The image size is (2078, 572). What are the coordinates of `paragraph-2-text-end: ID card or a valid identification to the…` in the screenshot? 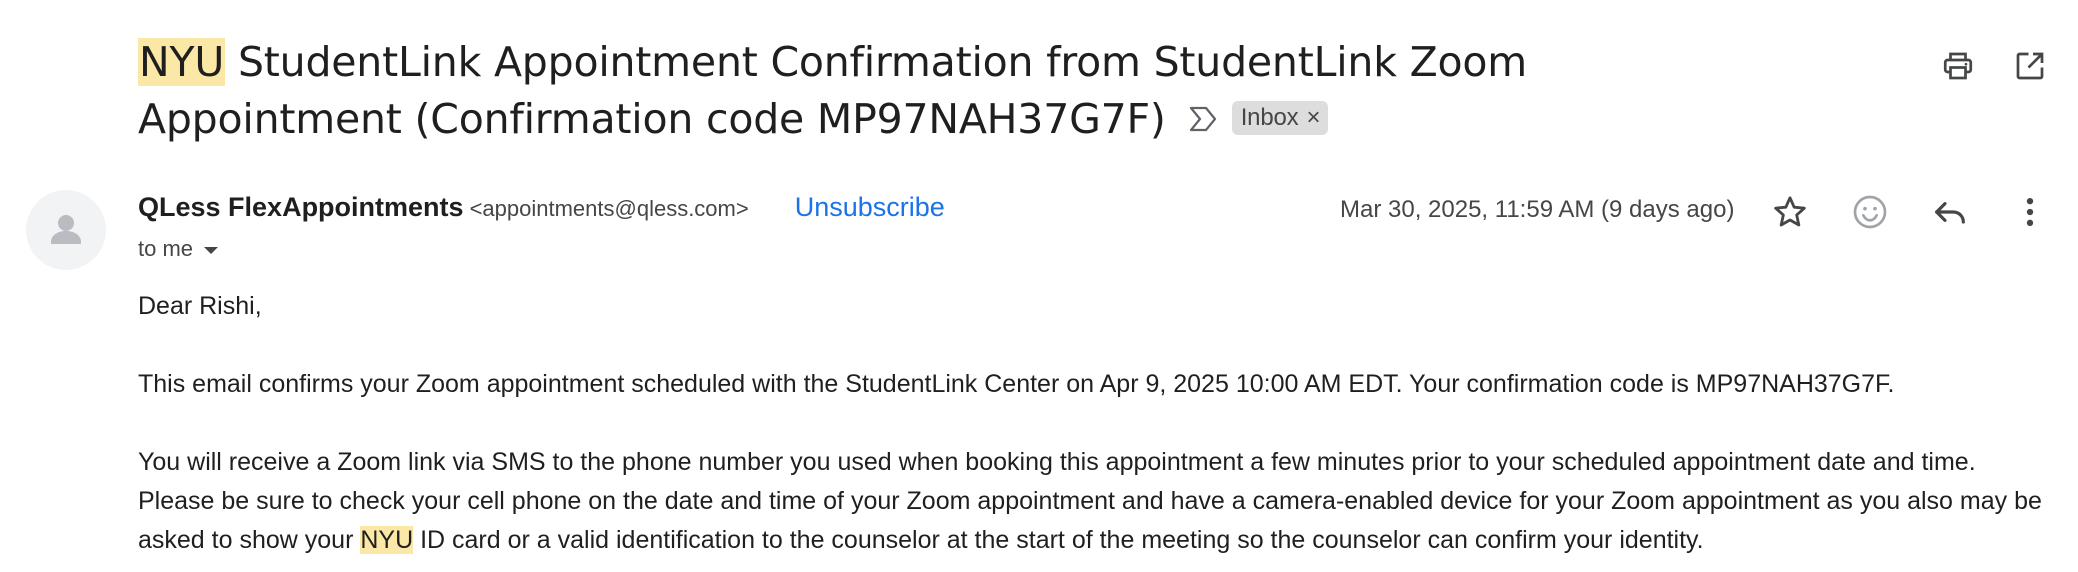 It's located at (1058, 540).